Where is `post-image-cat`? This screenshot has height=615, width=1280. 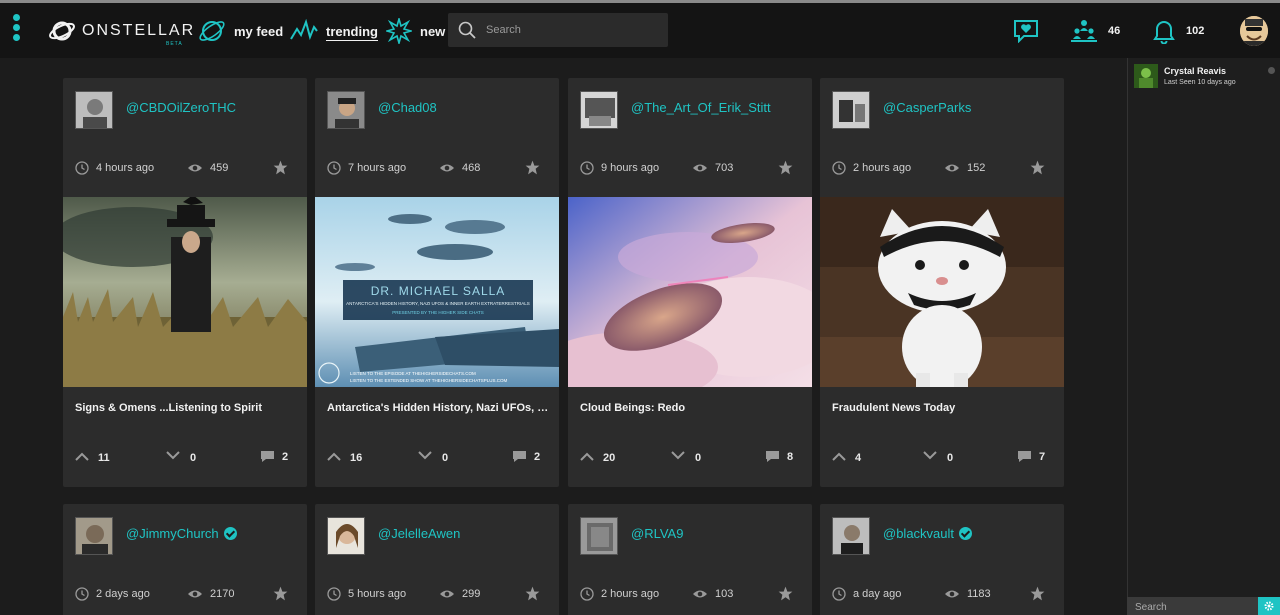
post-image-cat is located at coordinates (942, 292).